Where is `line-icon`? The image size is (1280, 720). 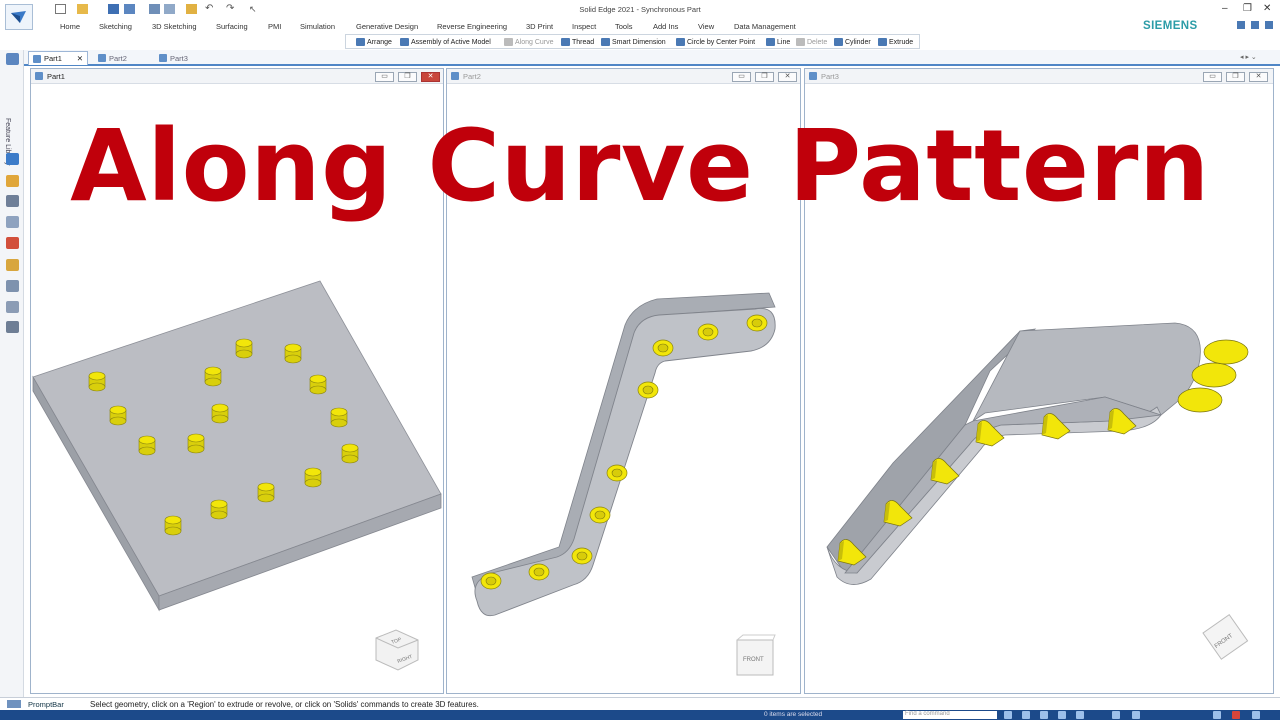 line-icon is located at coordinates (770, 42).